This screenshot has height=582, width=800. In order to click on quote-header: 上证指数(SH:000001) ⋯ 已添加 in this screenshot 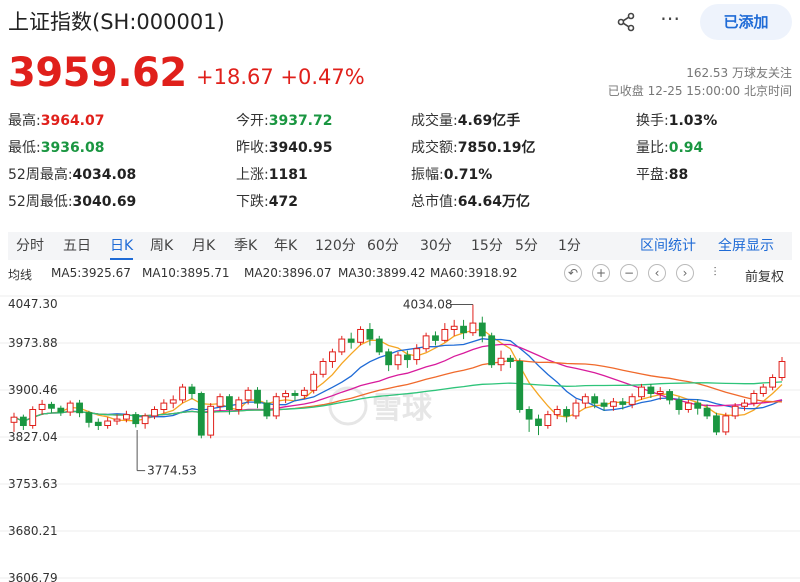, I will do `click(400, 22)`.